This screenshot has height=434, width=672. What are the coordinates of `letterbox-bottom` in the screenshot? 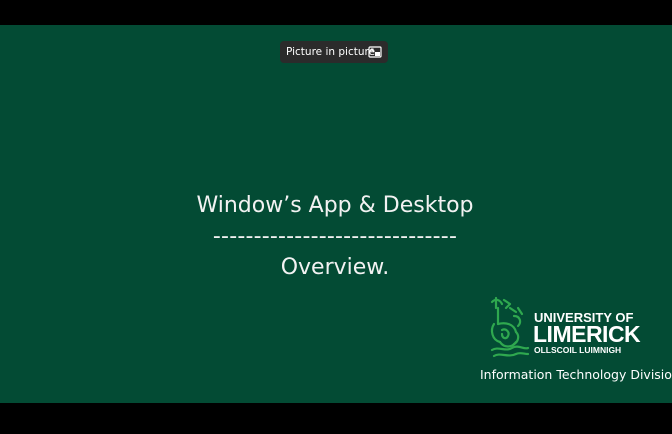 It's located at (336, 418).